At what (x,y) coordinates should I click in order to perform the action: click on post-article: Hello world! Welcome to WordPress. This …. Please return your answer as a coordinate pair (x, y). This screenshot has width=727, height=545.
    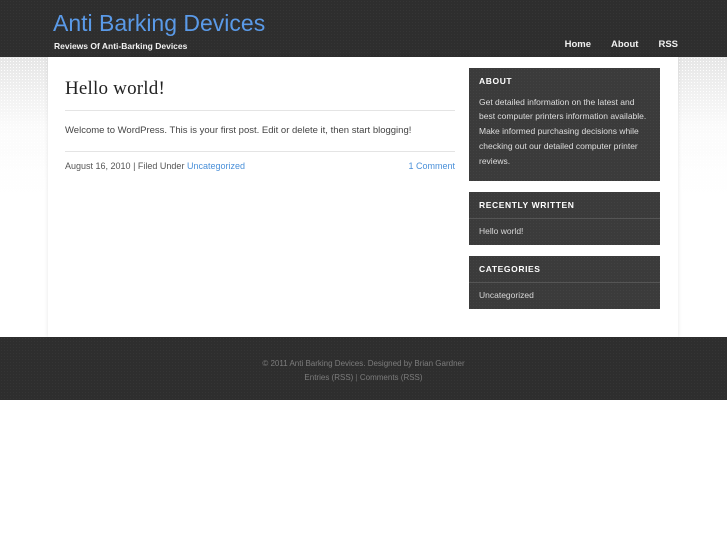
    Looking at the image, I should click on (260, 124).